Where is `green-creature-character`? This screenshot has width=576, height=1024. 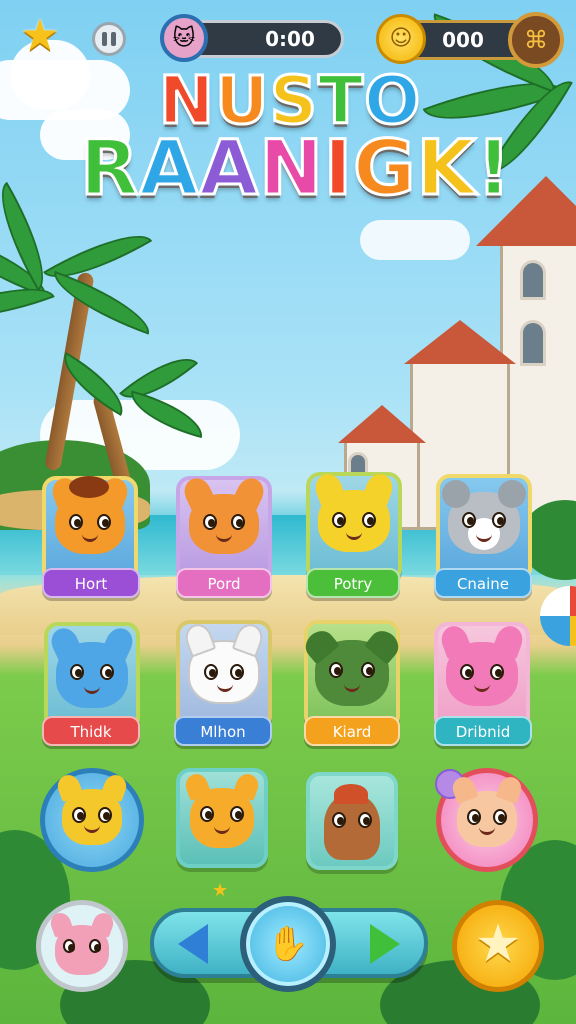 green-creature-character is located at coordinates (352, 665).